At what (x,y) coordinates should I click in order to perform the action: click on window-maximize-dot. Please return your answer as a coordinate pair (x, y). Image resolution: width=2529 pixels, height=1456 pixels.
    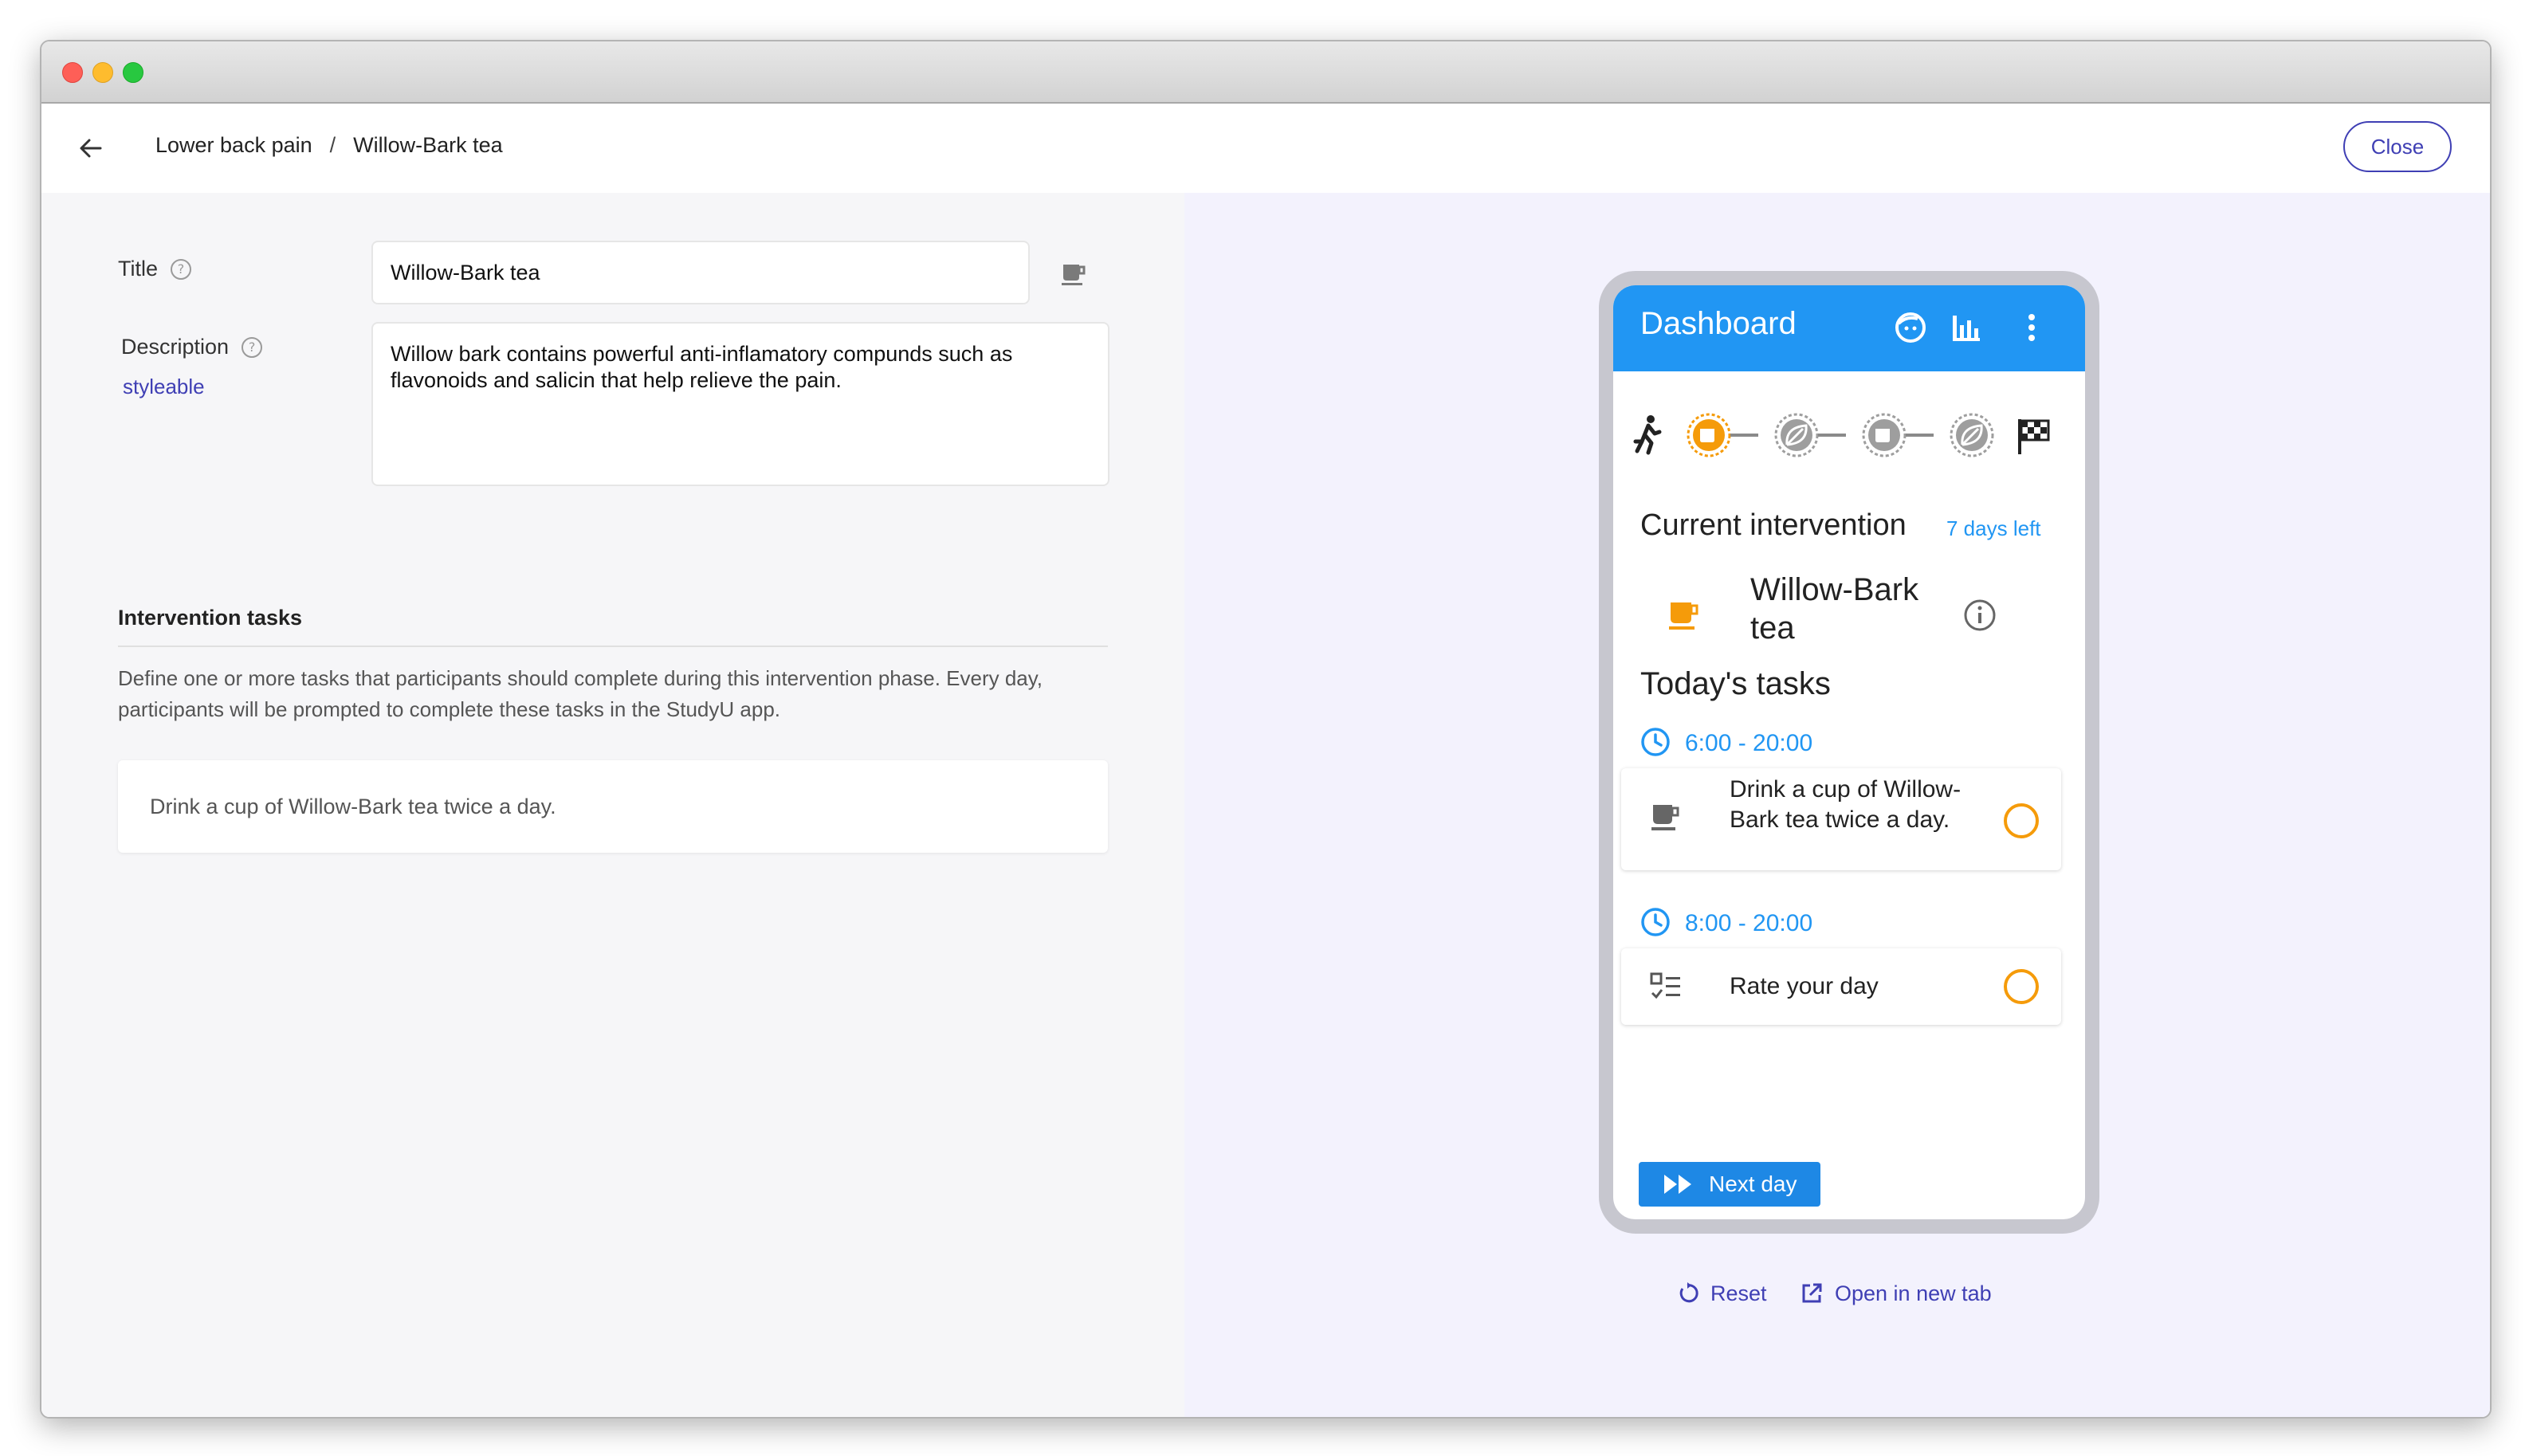
    Looking at the image, I should click on (133, 72).